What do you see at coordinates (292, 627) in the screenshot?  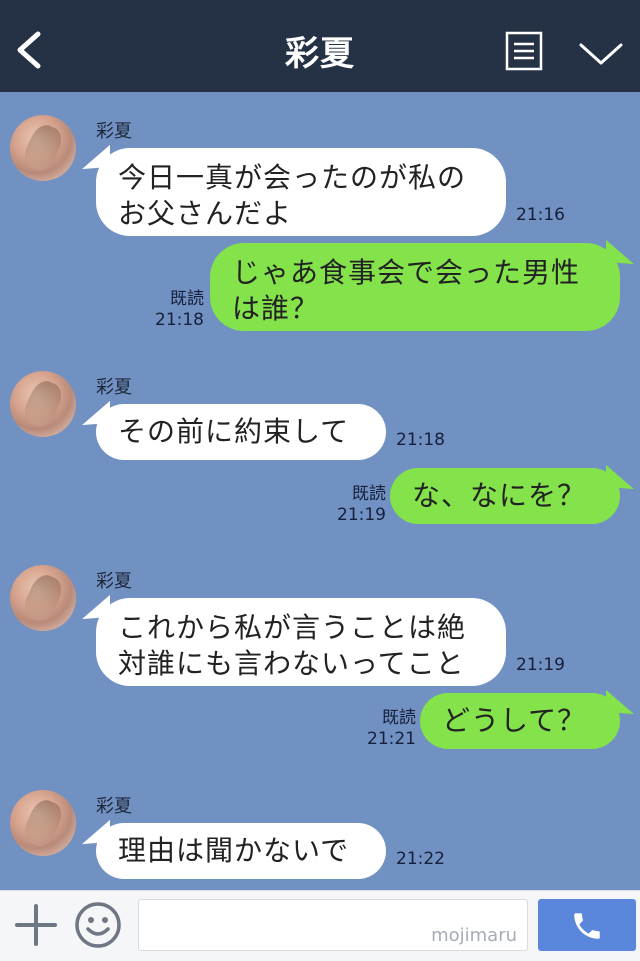 I see `message-line: これから私が言うことは絶` at bounding box center [292, 627].